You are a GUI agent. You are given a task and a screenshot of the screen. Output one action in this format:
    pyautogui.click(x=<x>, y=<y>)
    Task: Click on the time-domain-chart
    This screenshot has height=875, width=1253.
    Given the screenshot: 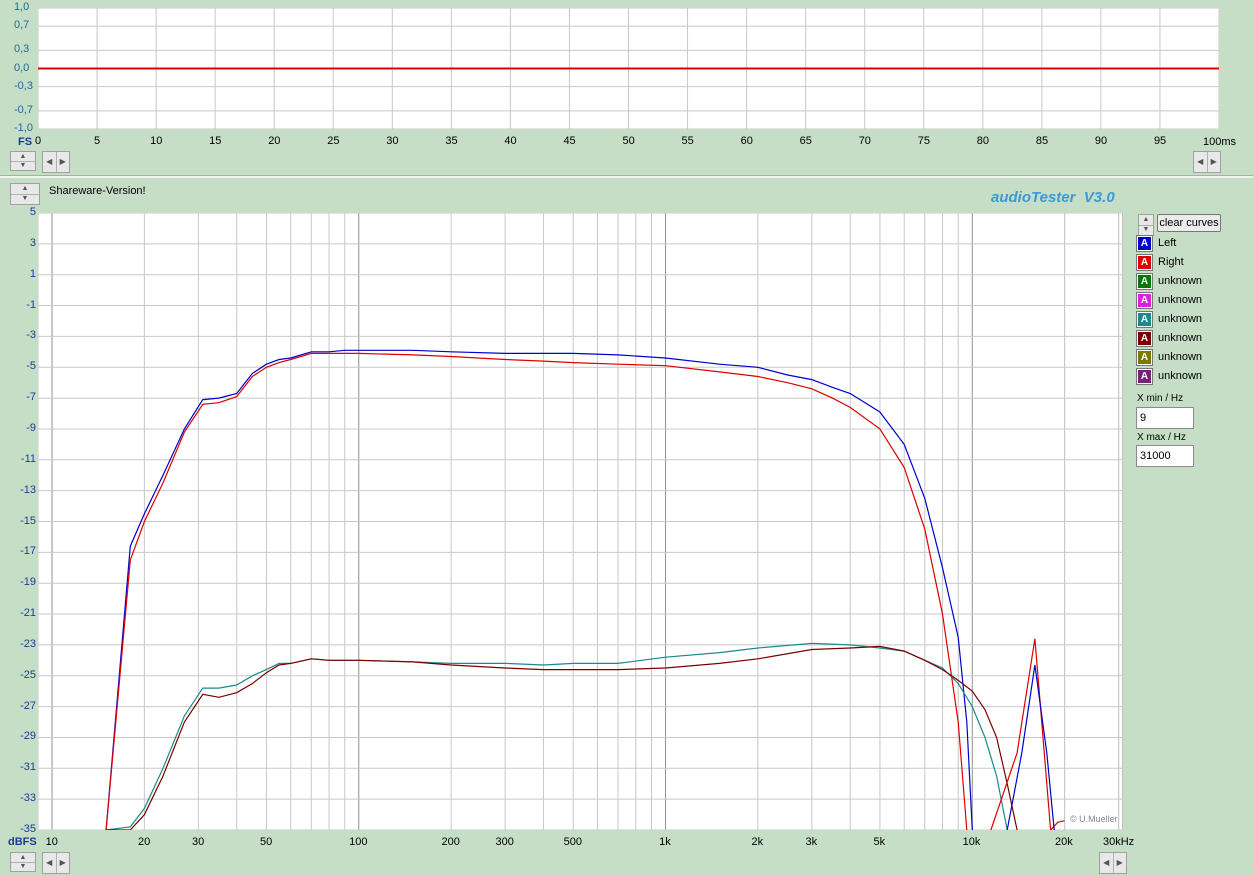 What is the action you would take?
    pyautogui.click(x=628, y=68)
    